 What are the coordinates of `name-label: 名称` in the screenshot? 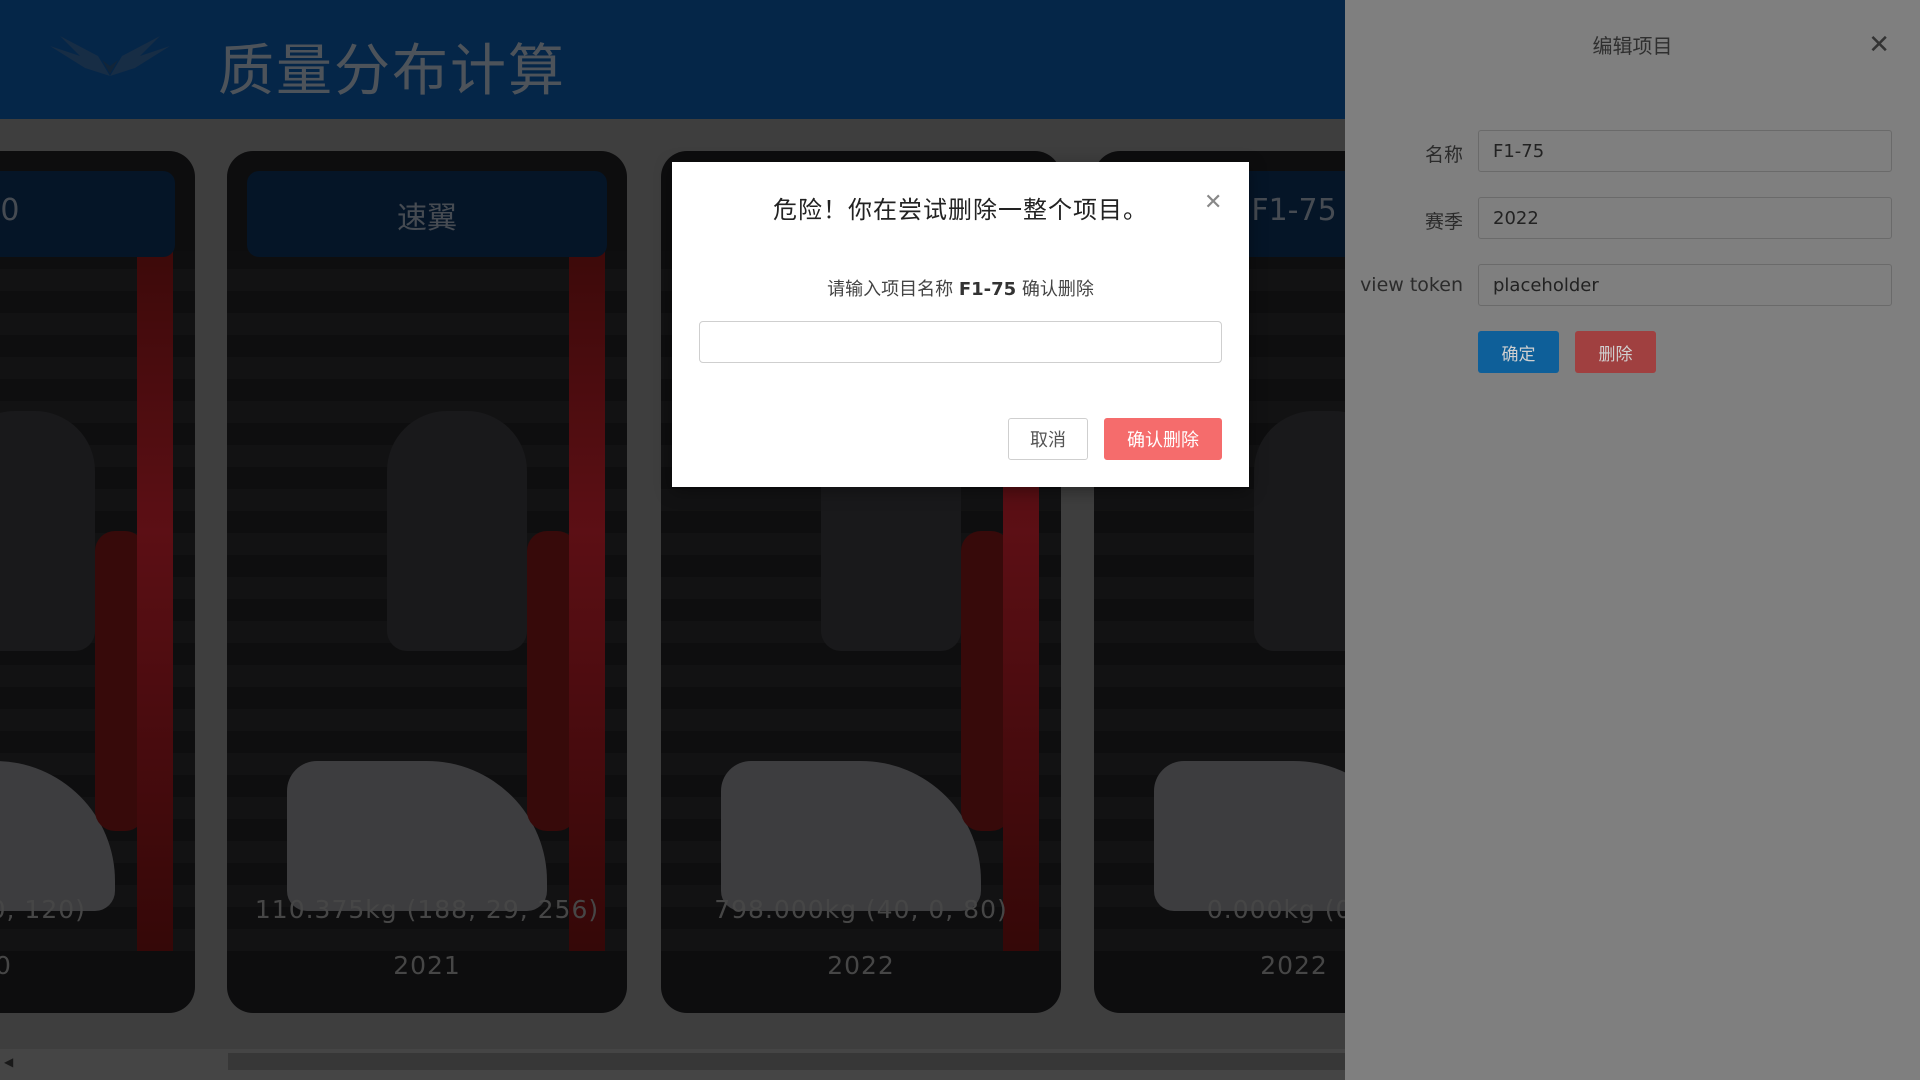 It's located at (1443, 155).